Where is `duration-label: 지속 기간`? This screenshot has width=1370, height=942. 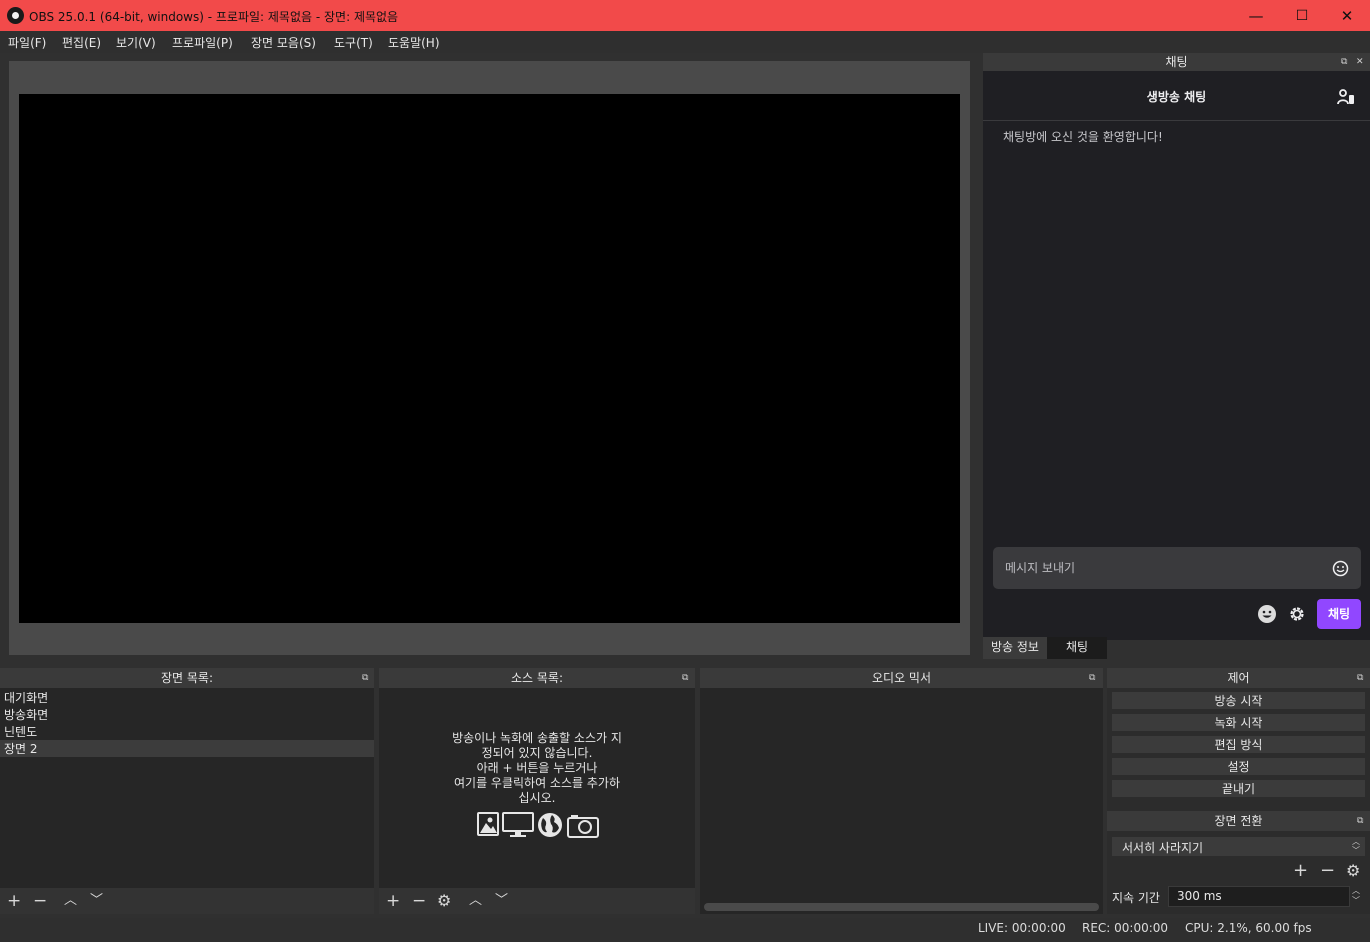
duration-label: 지속 기간 is located at coordinates (1136, 898).